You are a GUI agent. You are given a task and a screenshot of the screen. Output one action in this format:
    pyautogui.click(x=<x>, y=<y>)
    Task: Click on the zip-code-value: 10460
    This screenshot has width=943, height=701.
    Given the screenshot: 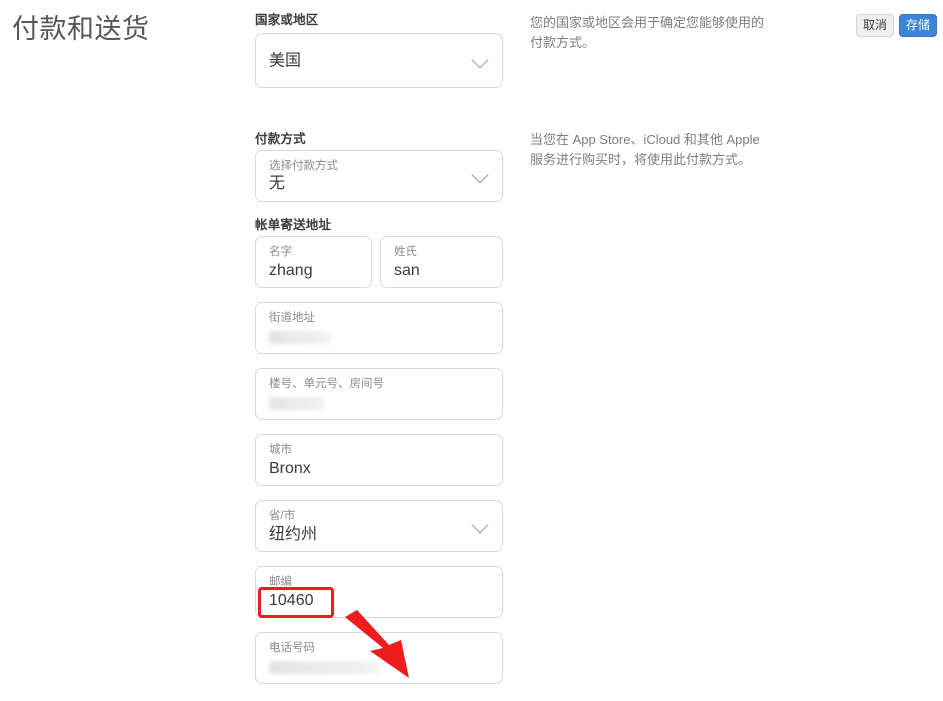 What is the action you would take?
    pyautogui.click(x=291, y=600)
    